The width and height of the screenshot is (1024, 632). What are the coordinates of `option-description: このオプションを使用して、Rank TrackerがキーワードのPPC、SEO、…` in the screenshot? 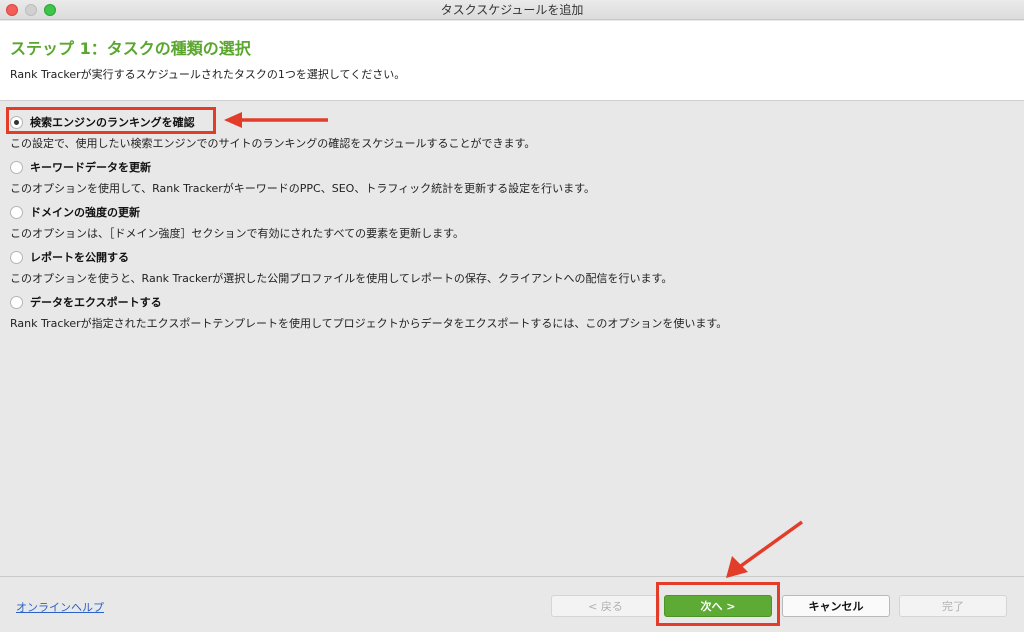 It's located at (302, 188).